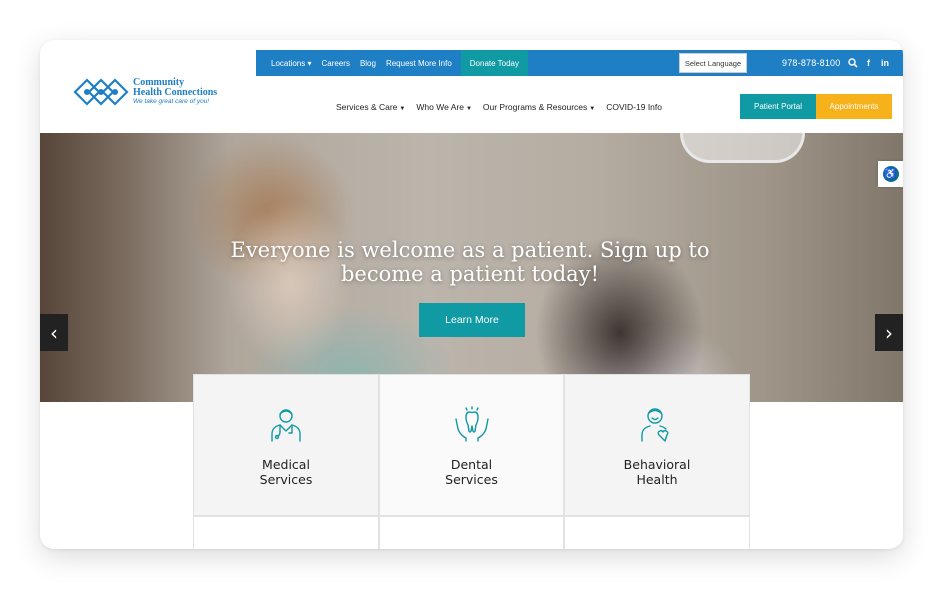 The image size is (943, 589). Describe the element at coordinates (472, 320) in the screenshot. I see `learn-more-button: Learn More` at that location.